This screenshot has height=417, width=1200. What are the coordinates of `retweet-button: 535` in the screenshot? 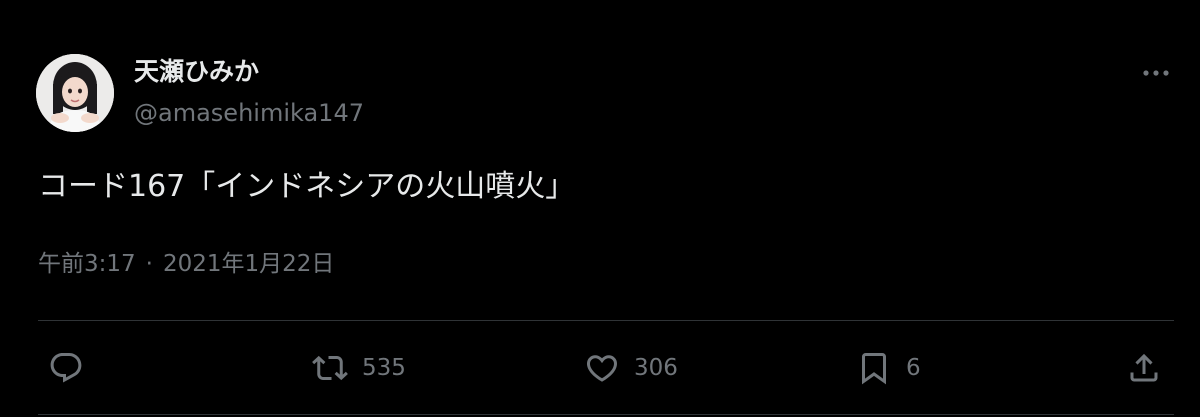 It's located at (359, 368).